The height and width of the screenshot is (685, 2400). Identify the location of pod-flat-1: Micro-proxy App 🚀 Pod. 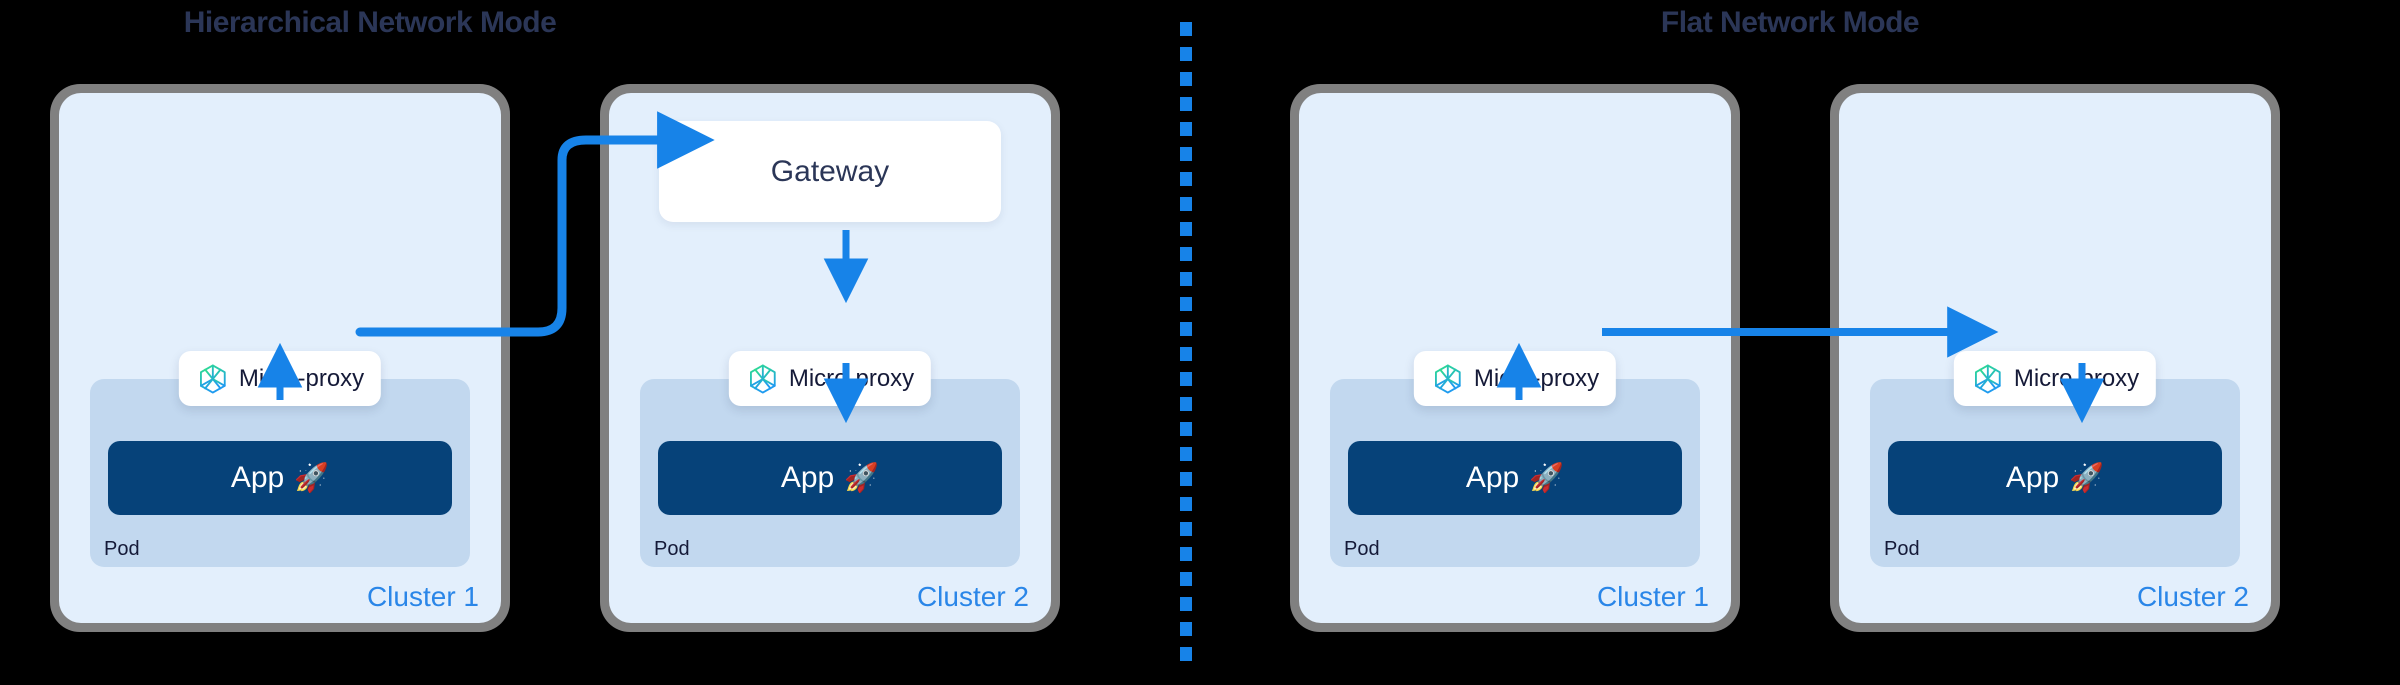
(1515, 459).